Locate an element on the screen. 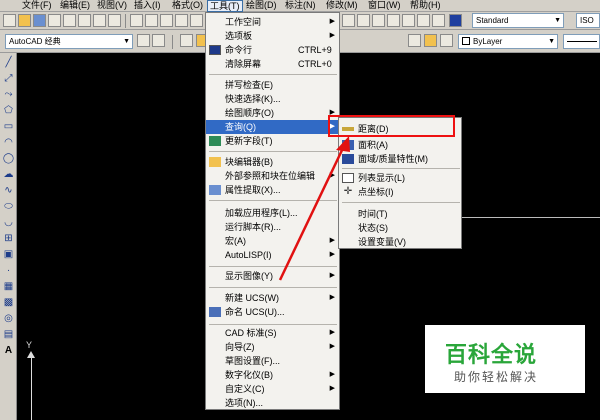  watermark: 百科全说 助你轻松解决 is located at coordinates (505, 359).